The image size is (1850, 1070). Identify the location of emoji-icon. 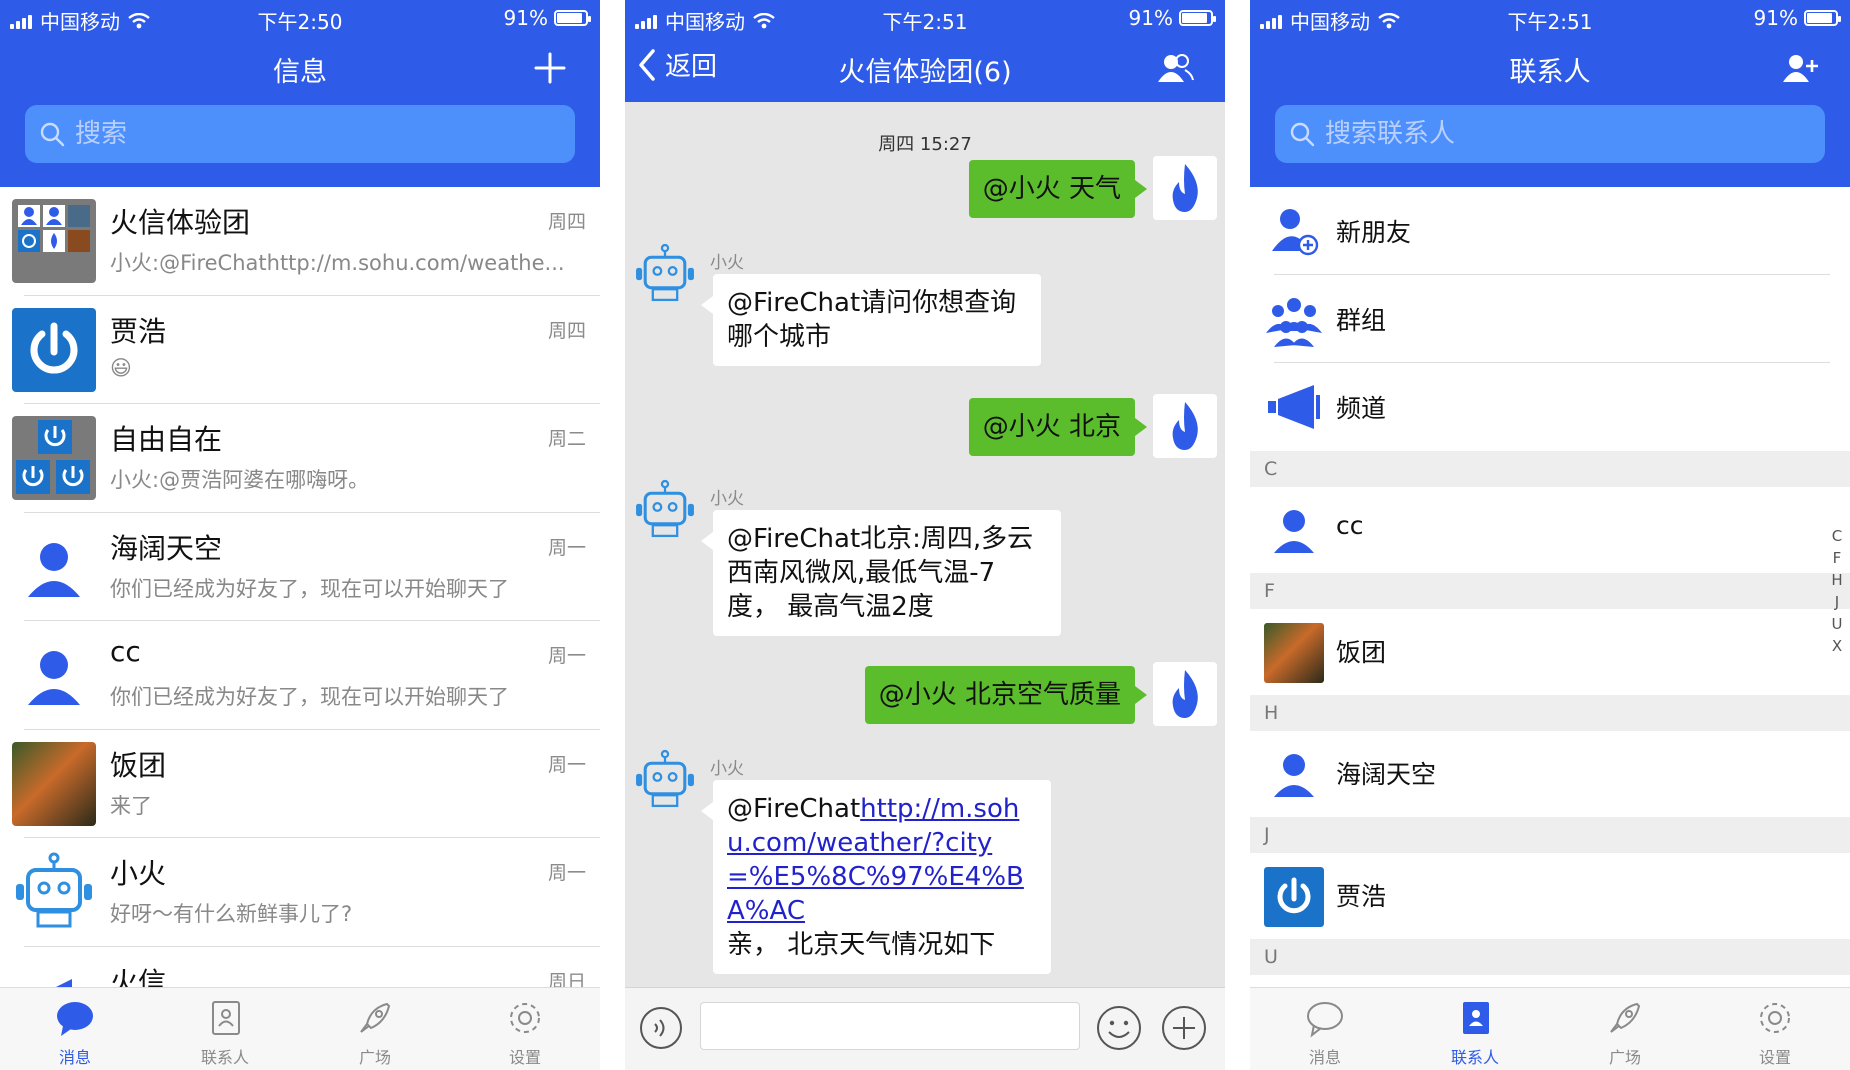
(1119, 1028).